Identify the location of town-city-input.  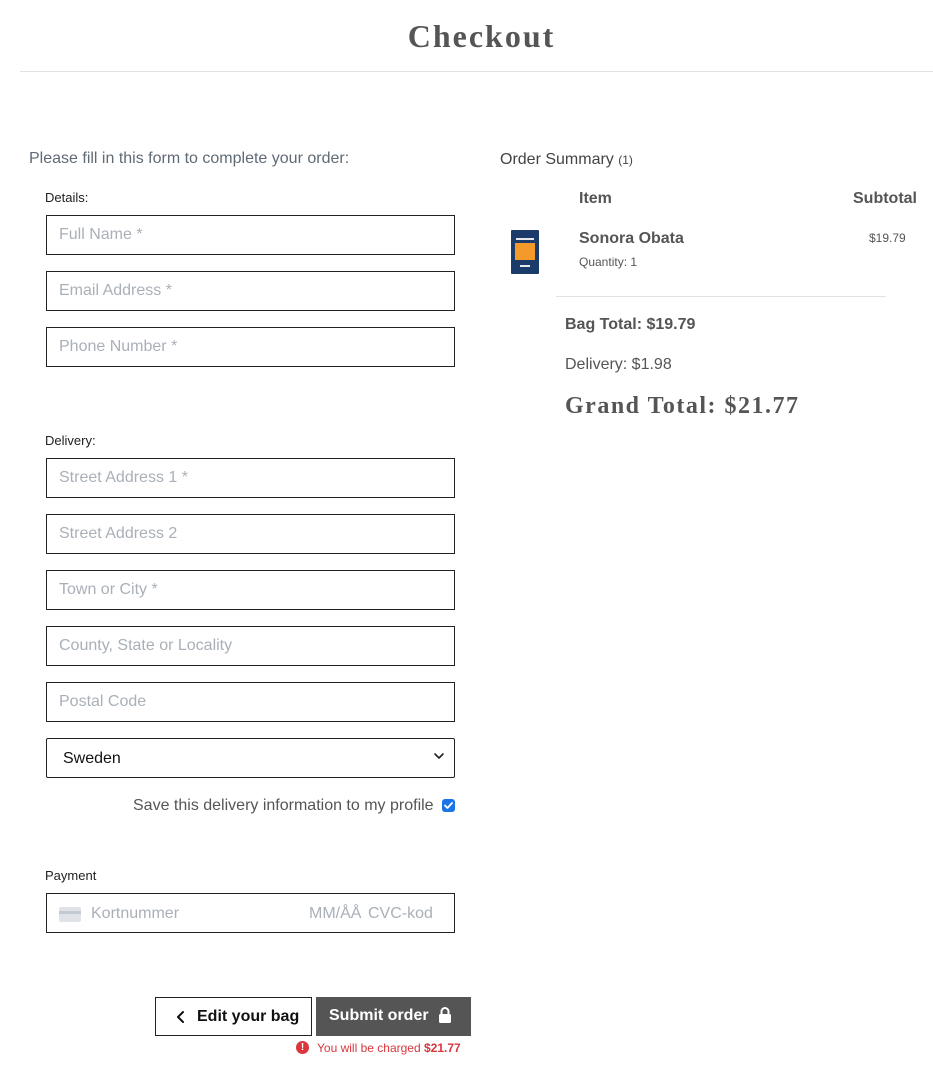
(250, 590).